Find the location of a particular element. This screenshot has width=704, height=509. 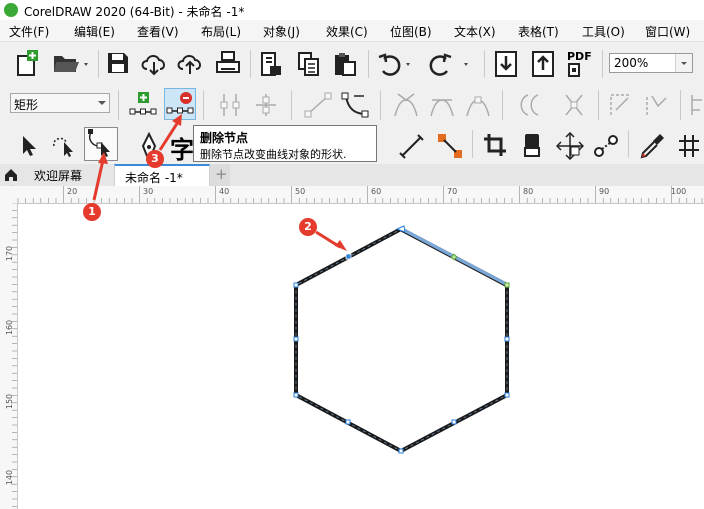

annotation-badge-1: 1 is located at coordinates (92, 212).